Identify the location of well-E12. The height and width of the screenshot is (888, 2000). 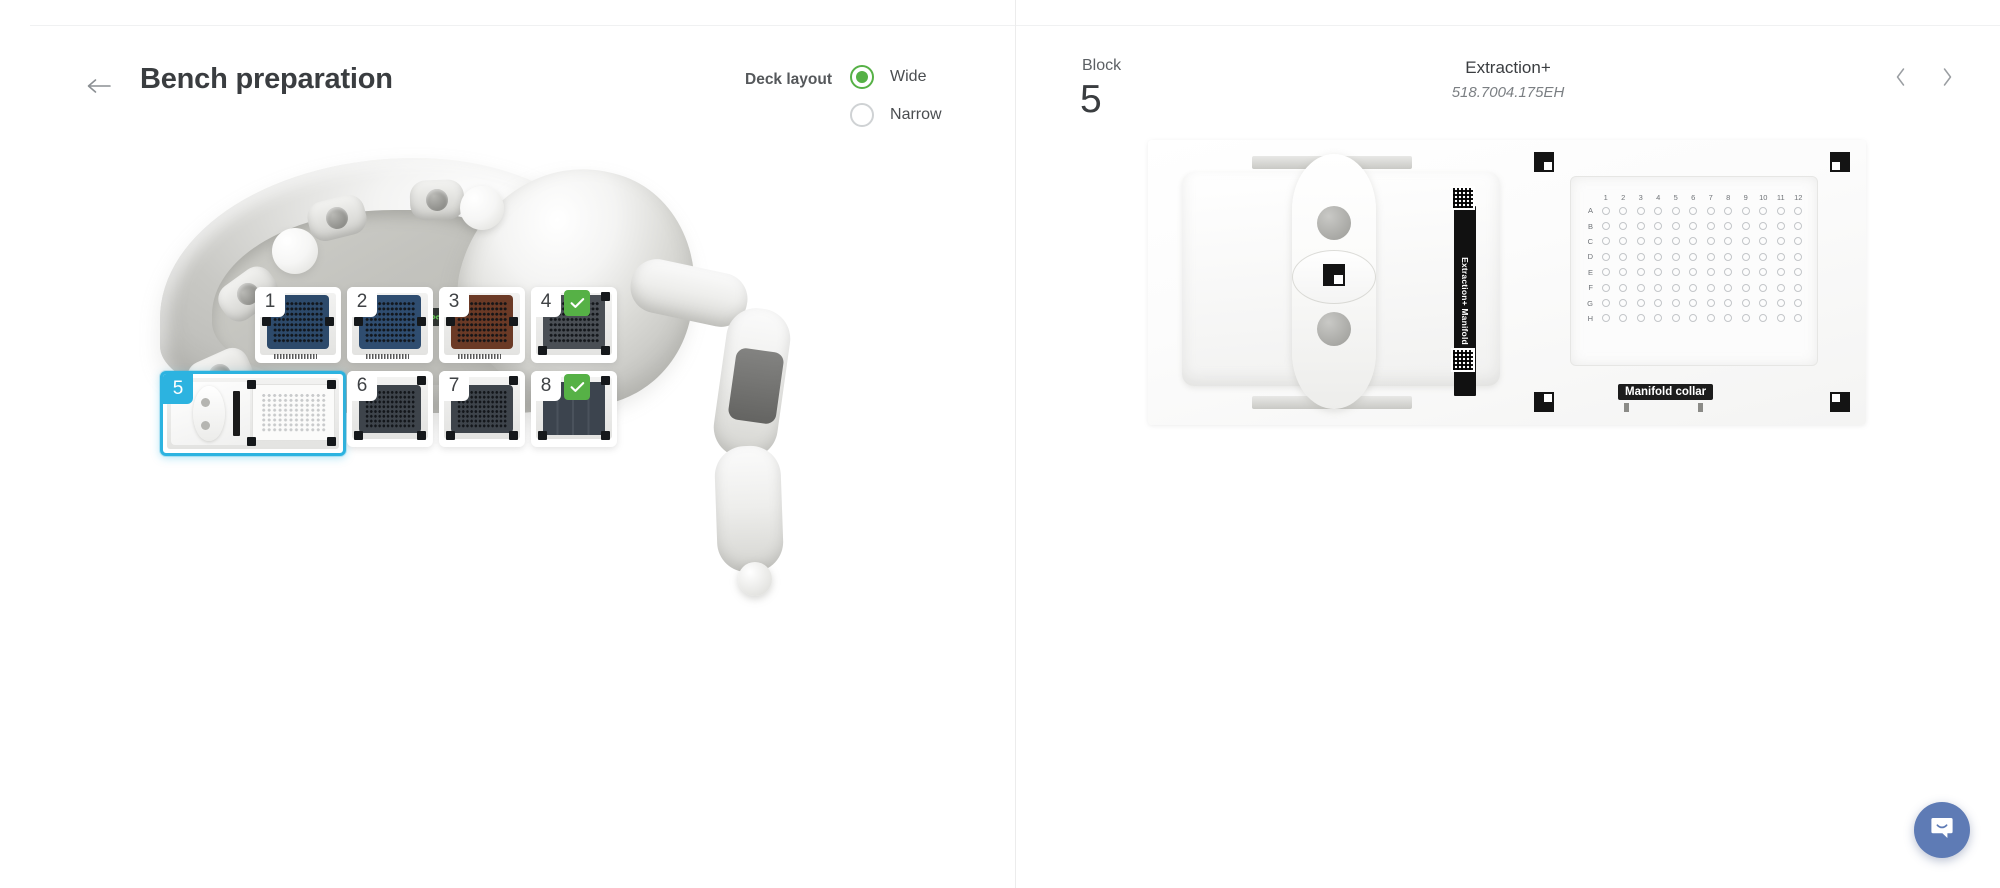
(1799, 272).